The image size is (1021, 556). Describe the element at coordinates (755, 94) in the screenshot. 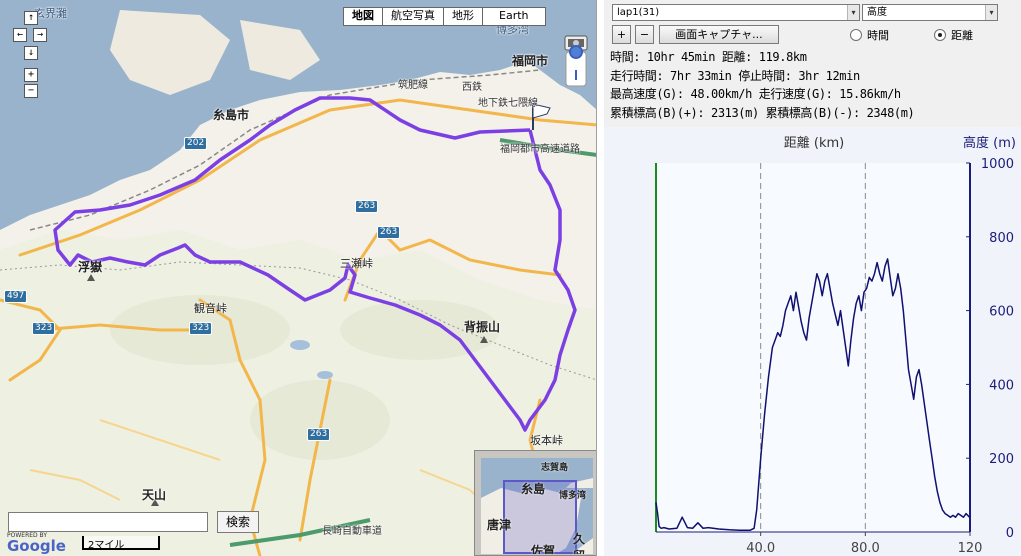

I see `stats-line: 最高速度(G): 48.00km/h 走行速度(G): 15.86km/h` at that location.